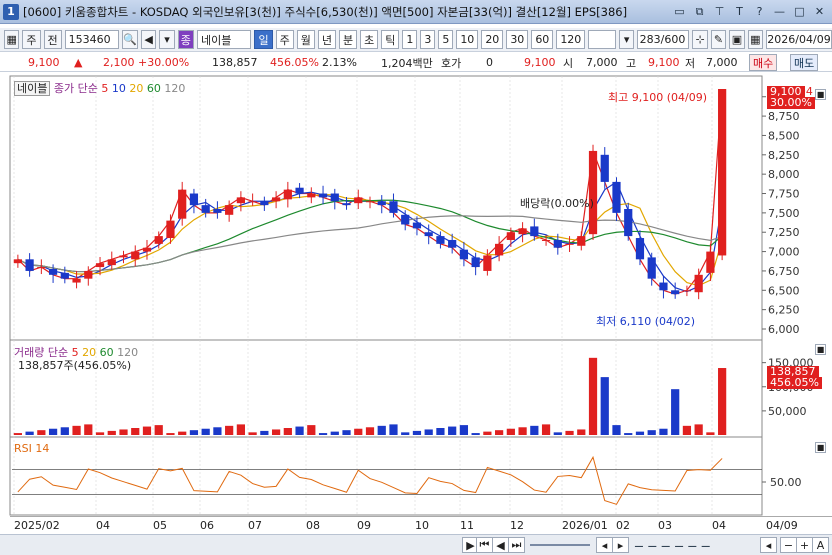 Image resolution: width=832 pixels, height=555 pixels. Describe the element at coordinates (699, 11) in the screenshot. I see `copy-icon: ⧉` at that location.